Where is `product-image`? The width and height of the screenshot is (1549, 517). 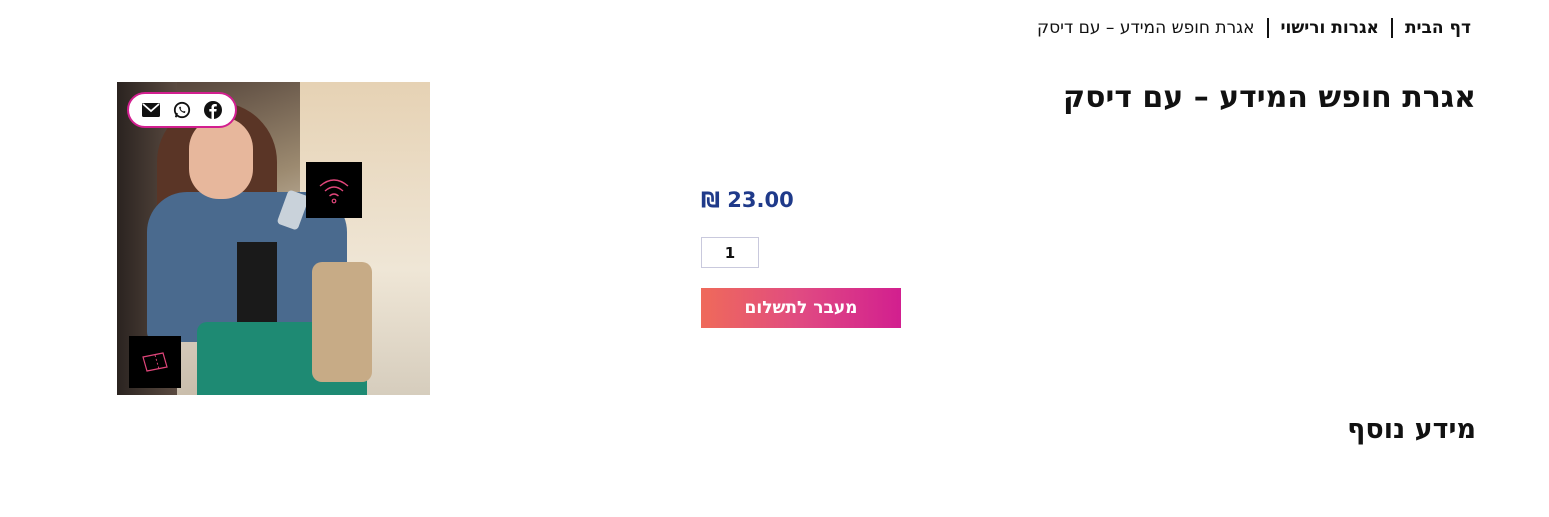 product-image is located at coordinates (273, 238).